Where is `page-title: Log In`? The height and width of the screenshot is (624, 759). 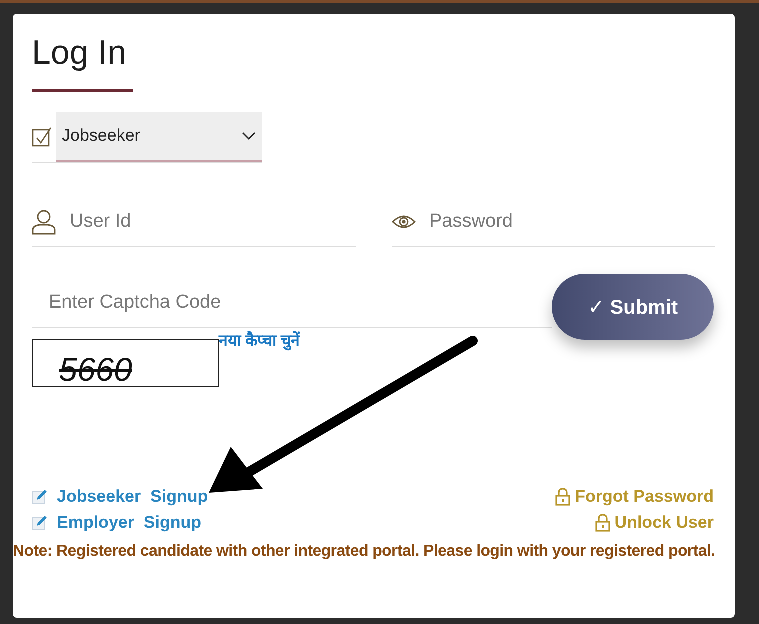
page-title: Log In is located at coordinates (79, 53).